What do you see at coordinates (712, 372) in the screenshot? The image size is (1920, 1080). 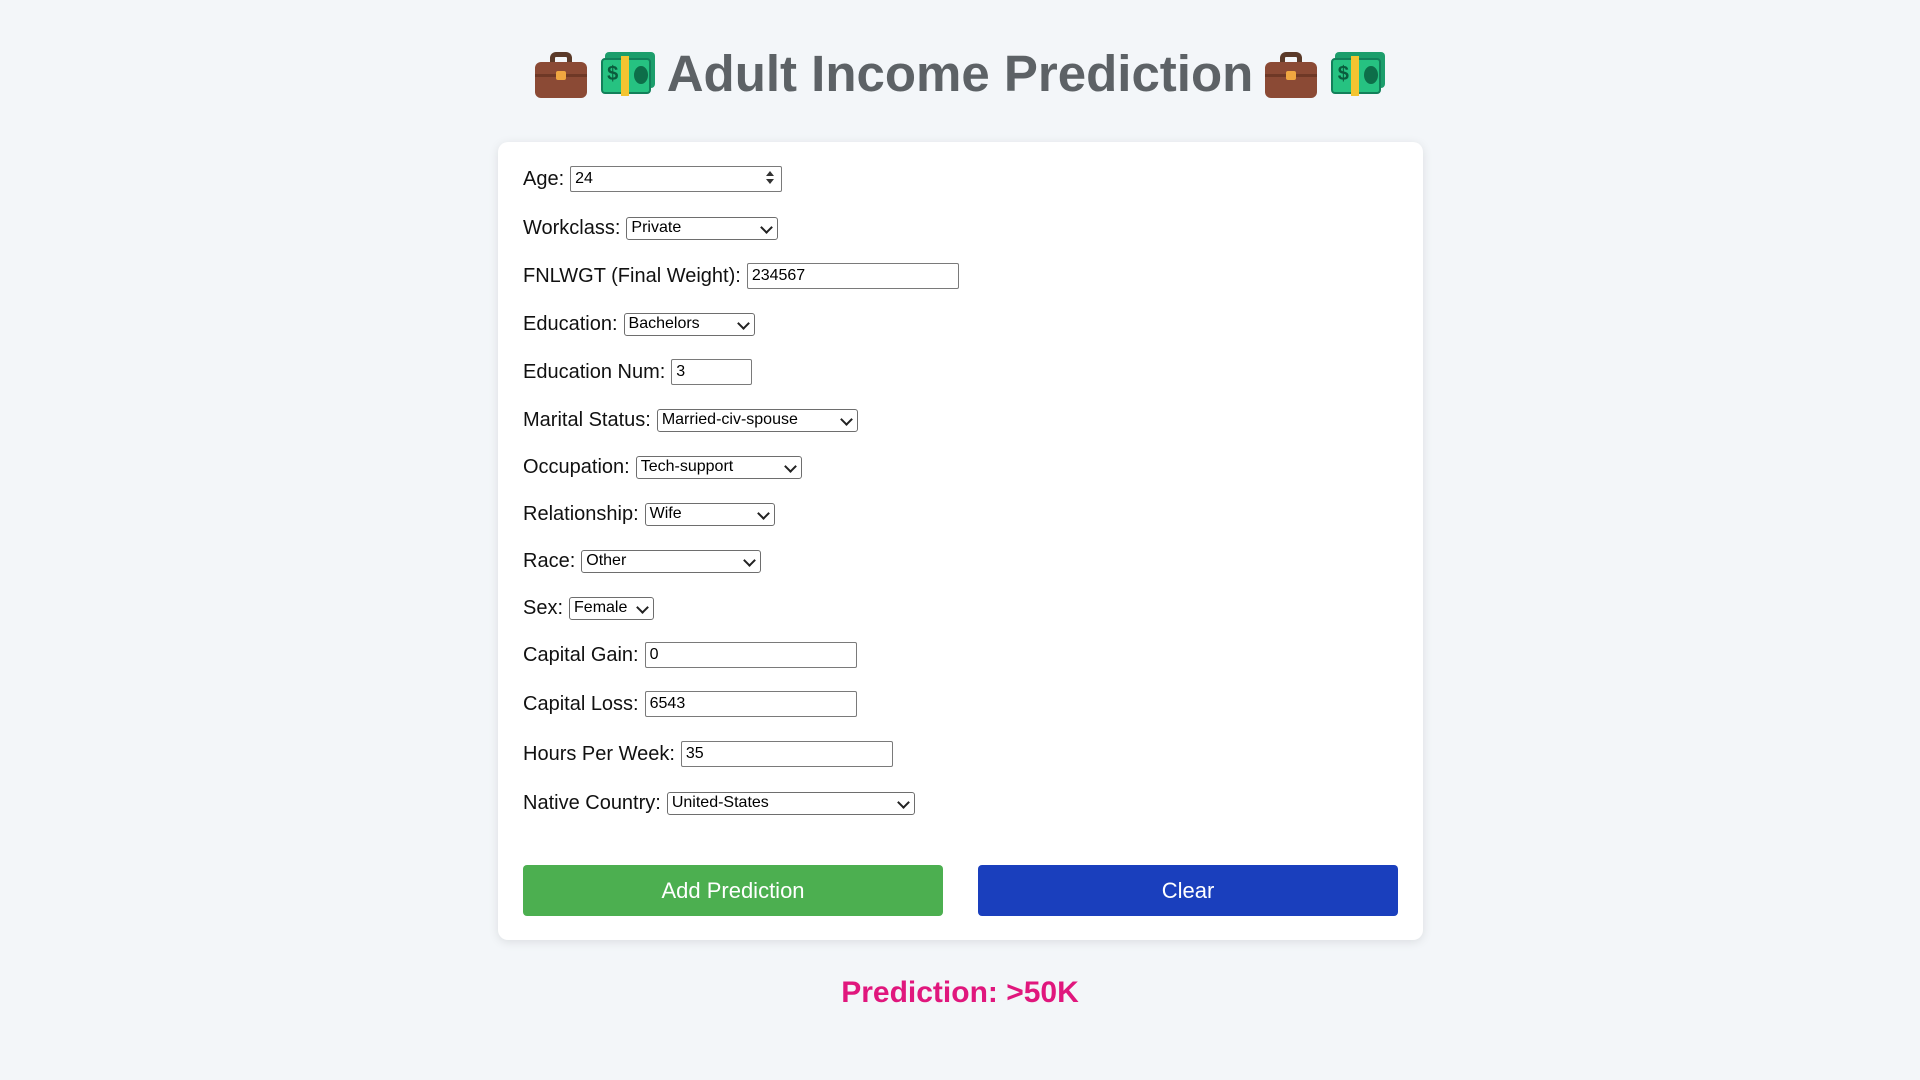 I see `education-num-input: 3` at bounding box center [712, 372].